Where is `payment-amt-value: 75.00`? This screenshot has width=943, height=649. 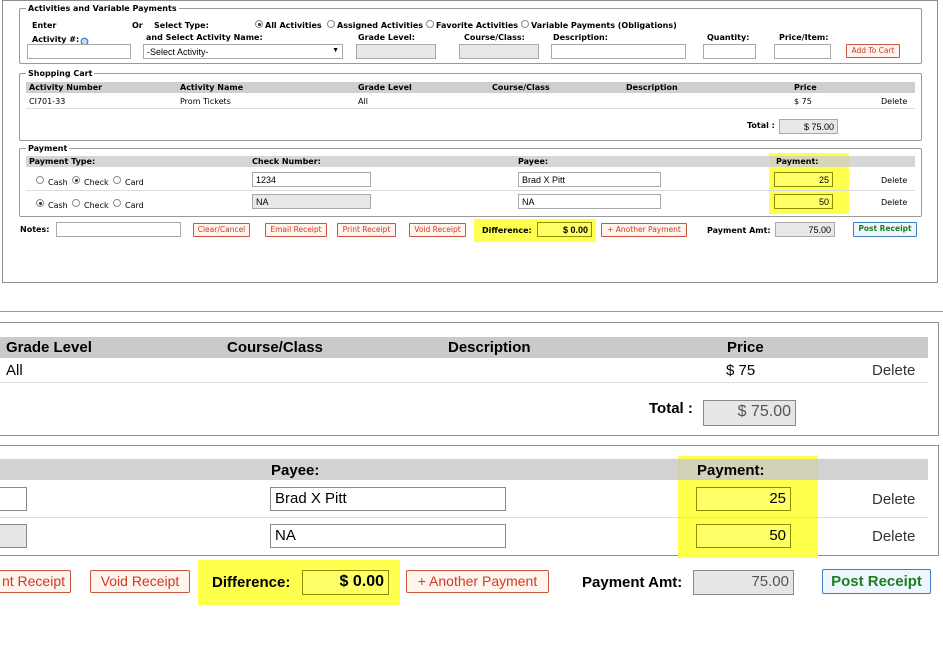
payment-amt-value: 75.00 is located at coordinates (805, 229).